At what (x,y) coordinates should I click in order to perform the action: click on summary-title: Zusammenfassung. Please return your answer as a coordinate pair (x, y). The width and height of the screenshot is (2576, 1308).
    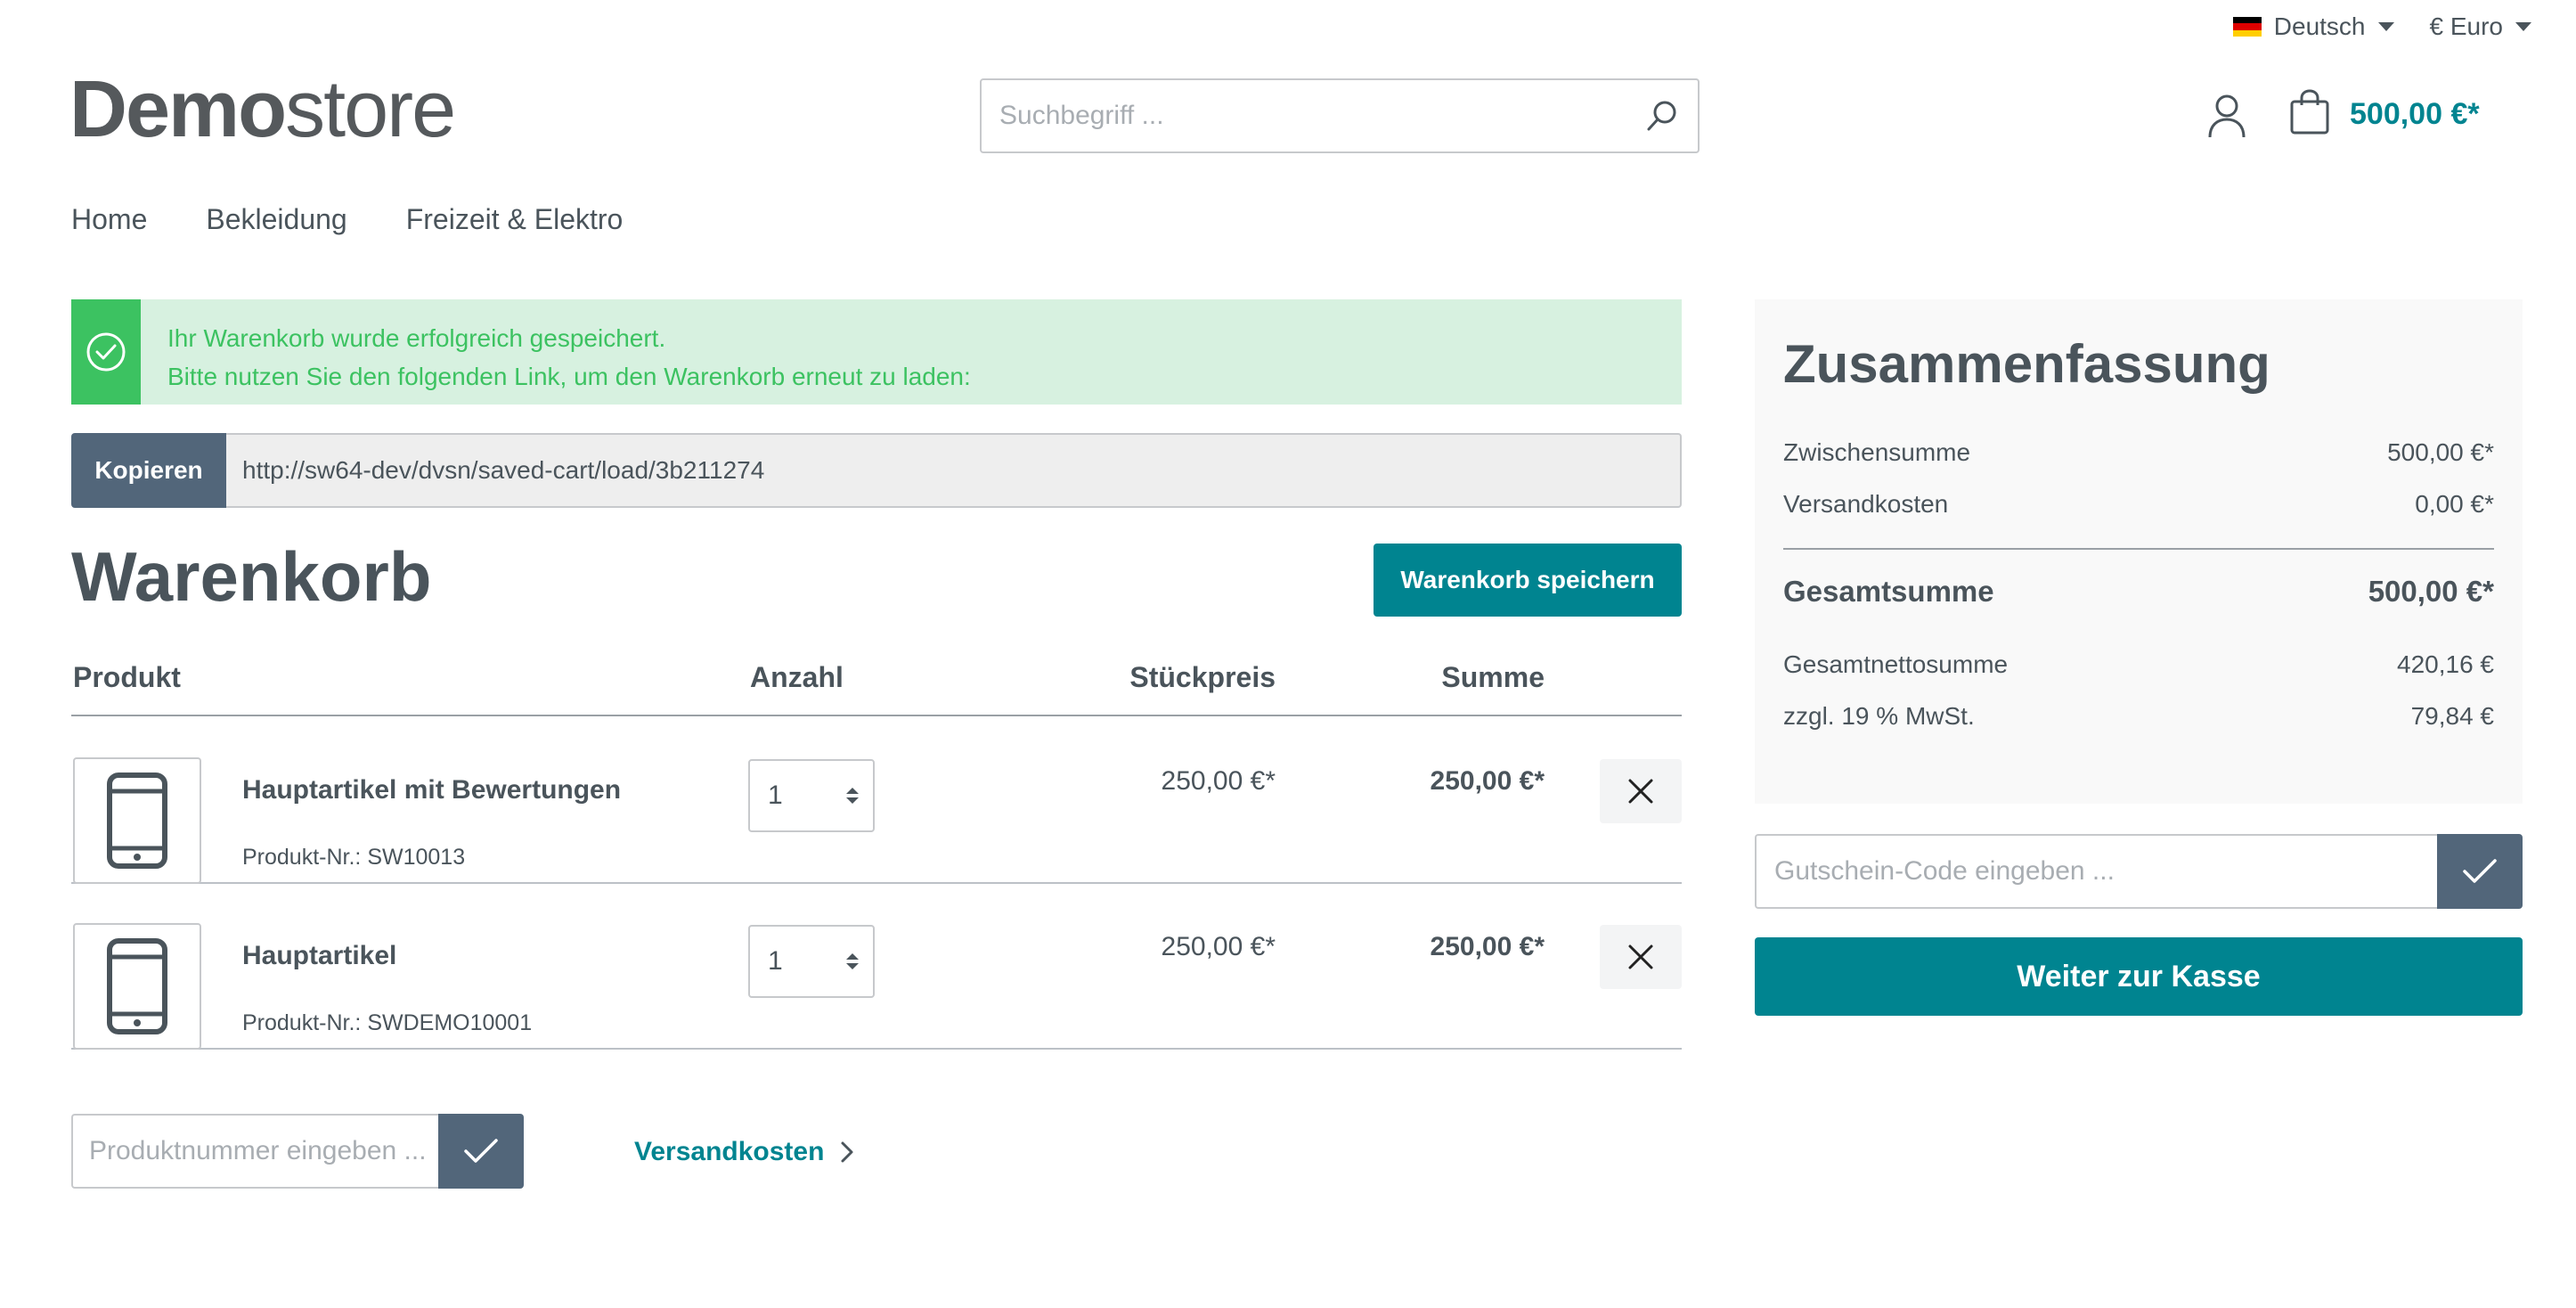
    Looking at the image, I should click on (2027, 364).